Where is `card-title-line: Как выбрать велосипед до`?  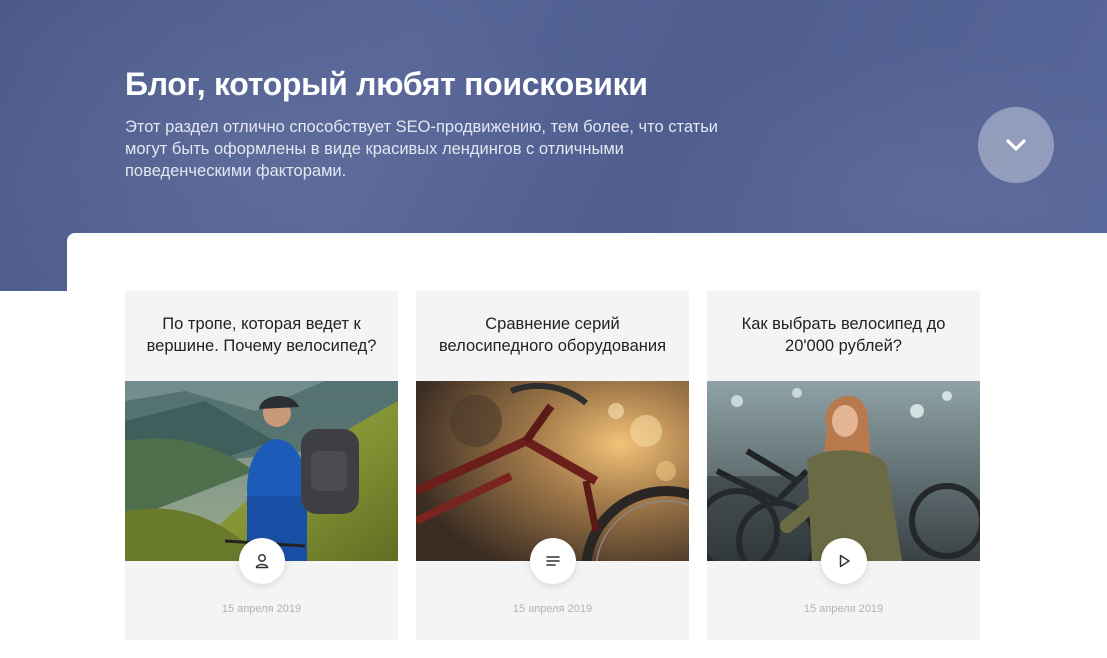
card-title-line: Как выбрать велосипед до is located at coordinates (843, 324).